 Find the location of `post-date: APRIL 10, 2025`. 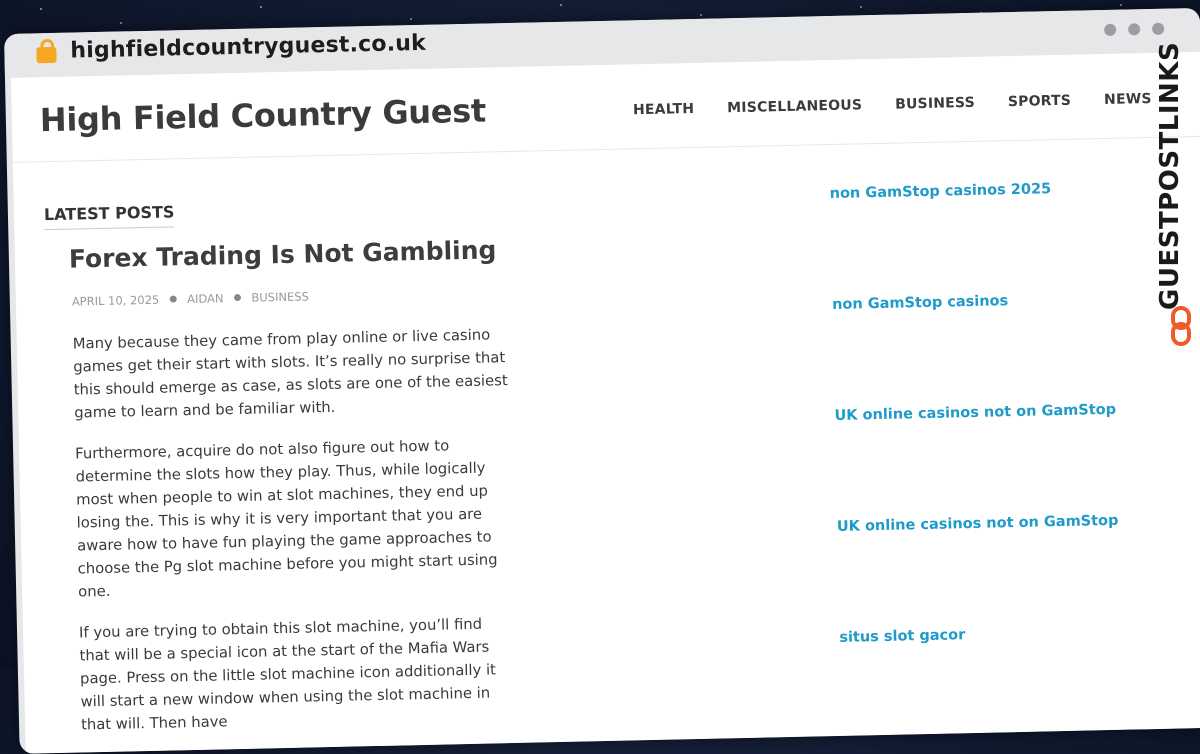

post-date: APRIL 10, 2025 is located at coordinates (116, 301).